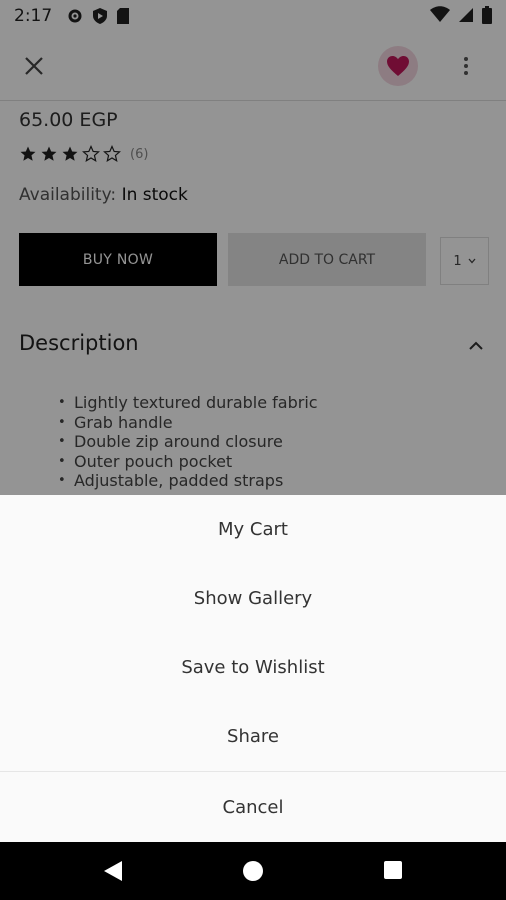 Image resolution: width=506 pixels, height=900 pixels. I want to click on back-icon, so click(113, 871).